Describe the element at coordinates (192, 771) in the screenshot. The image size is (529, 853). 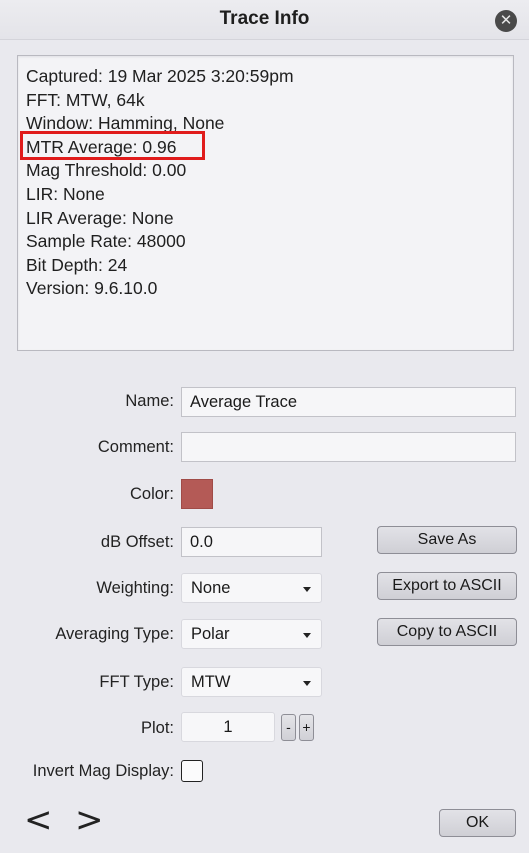
I see `invert-mag-checkbox` at that location.